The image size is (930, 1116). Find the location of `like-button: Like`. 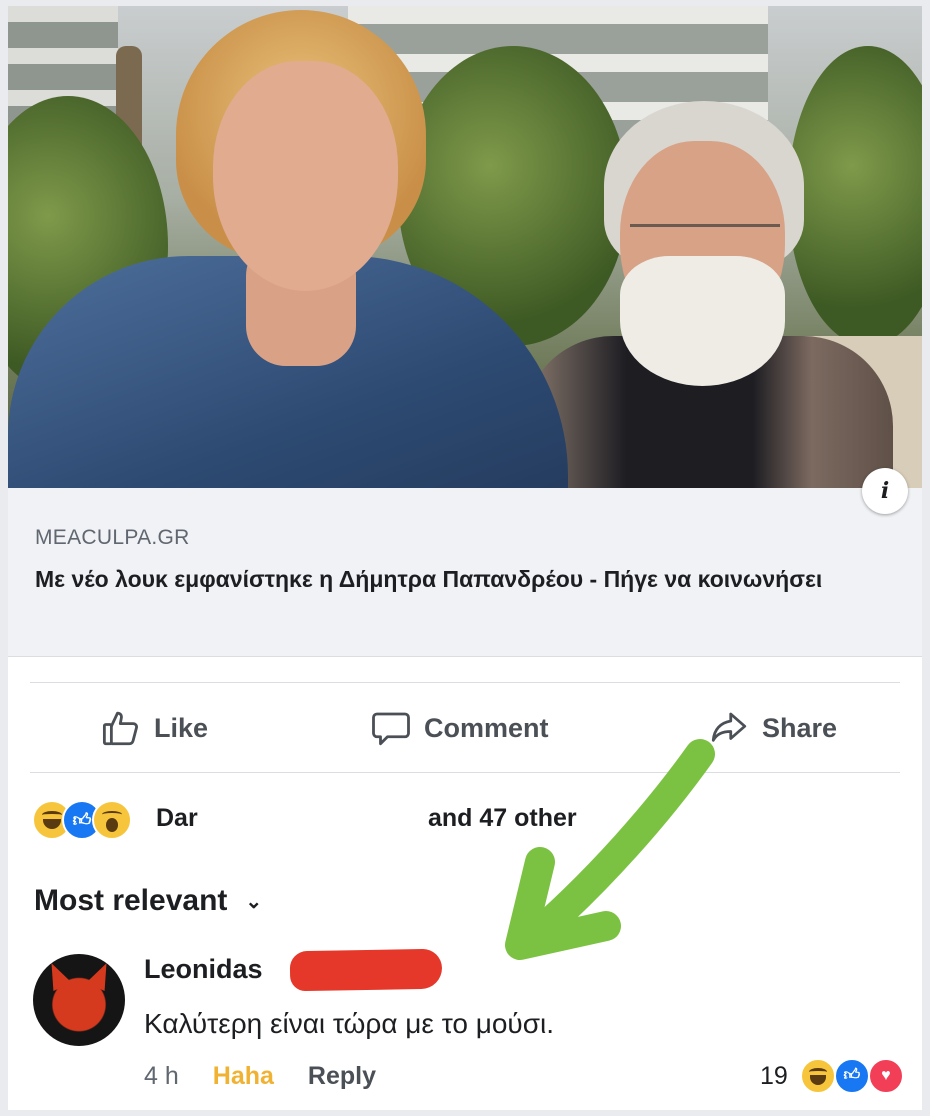

like-button: Like is located at coordinates (154, 728).